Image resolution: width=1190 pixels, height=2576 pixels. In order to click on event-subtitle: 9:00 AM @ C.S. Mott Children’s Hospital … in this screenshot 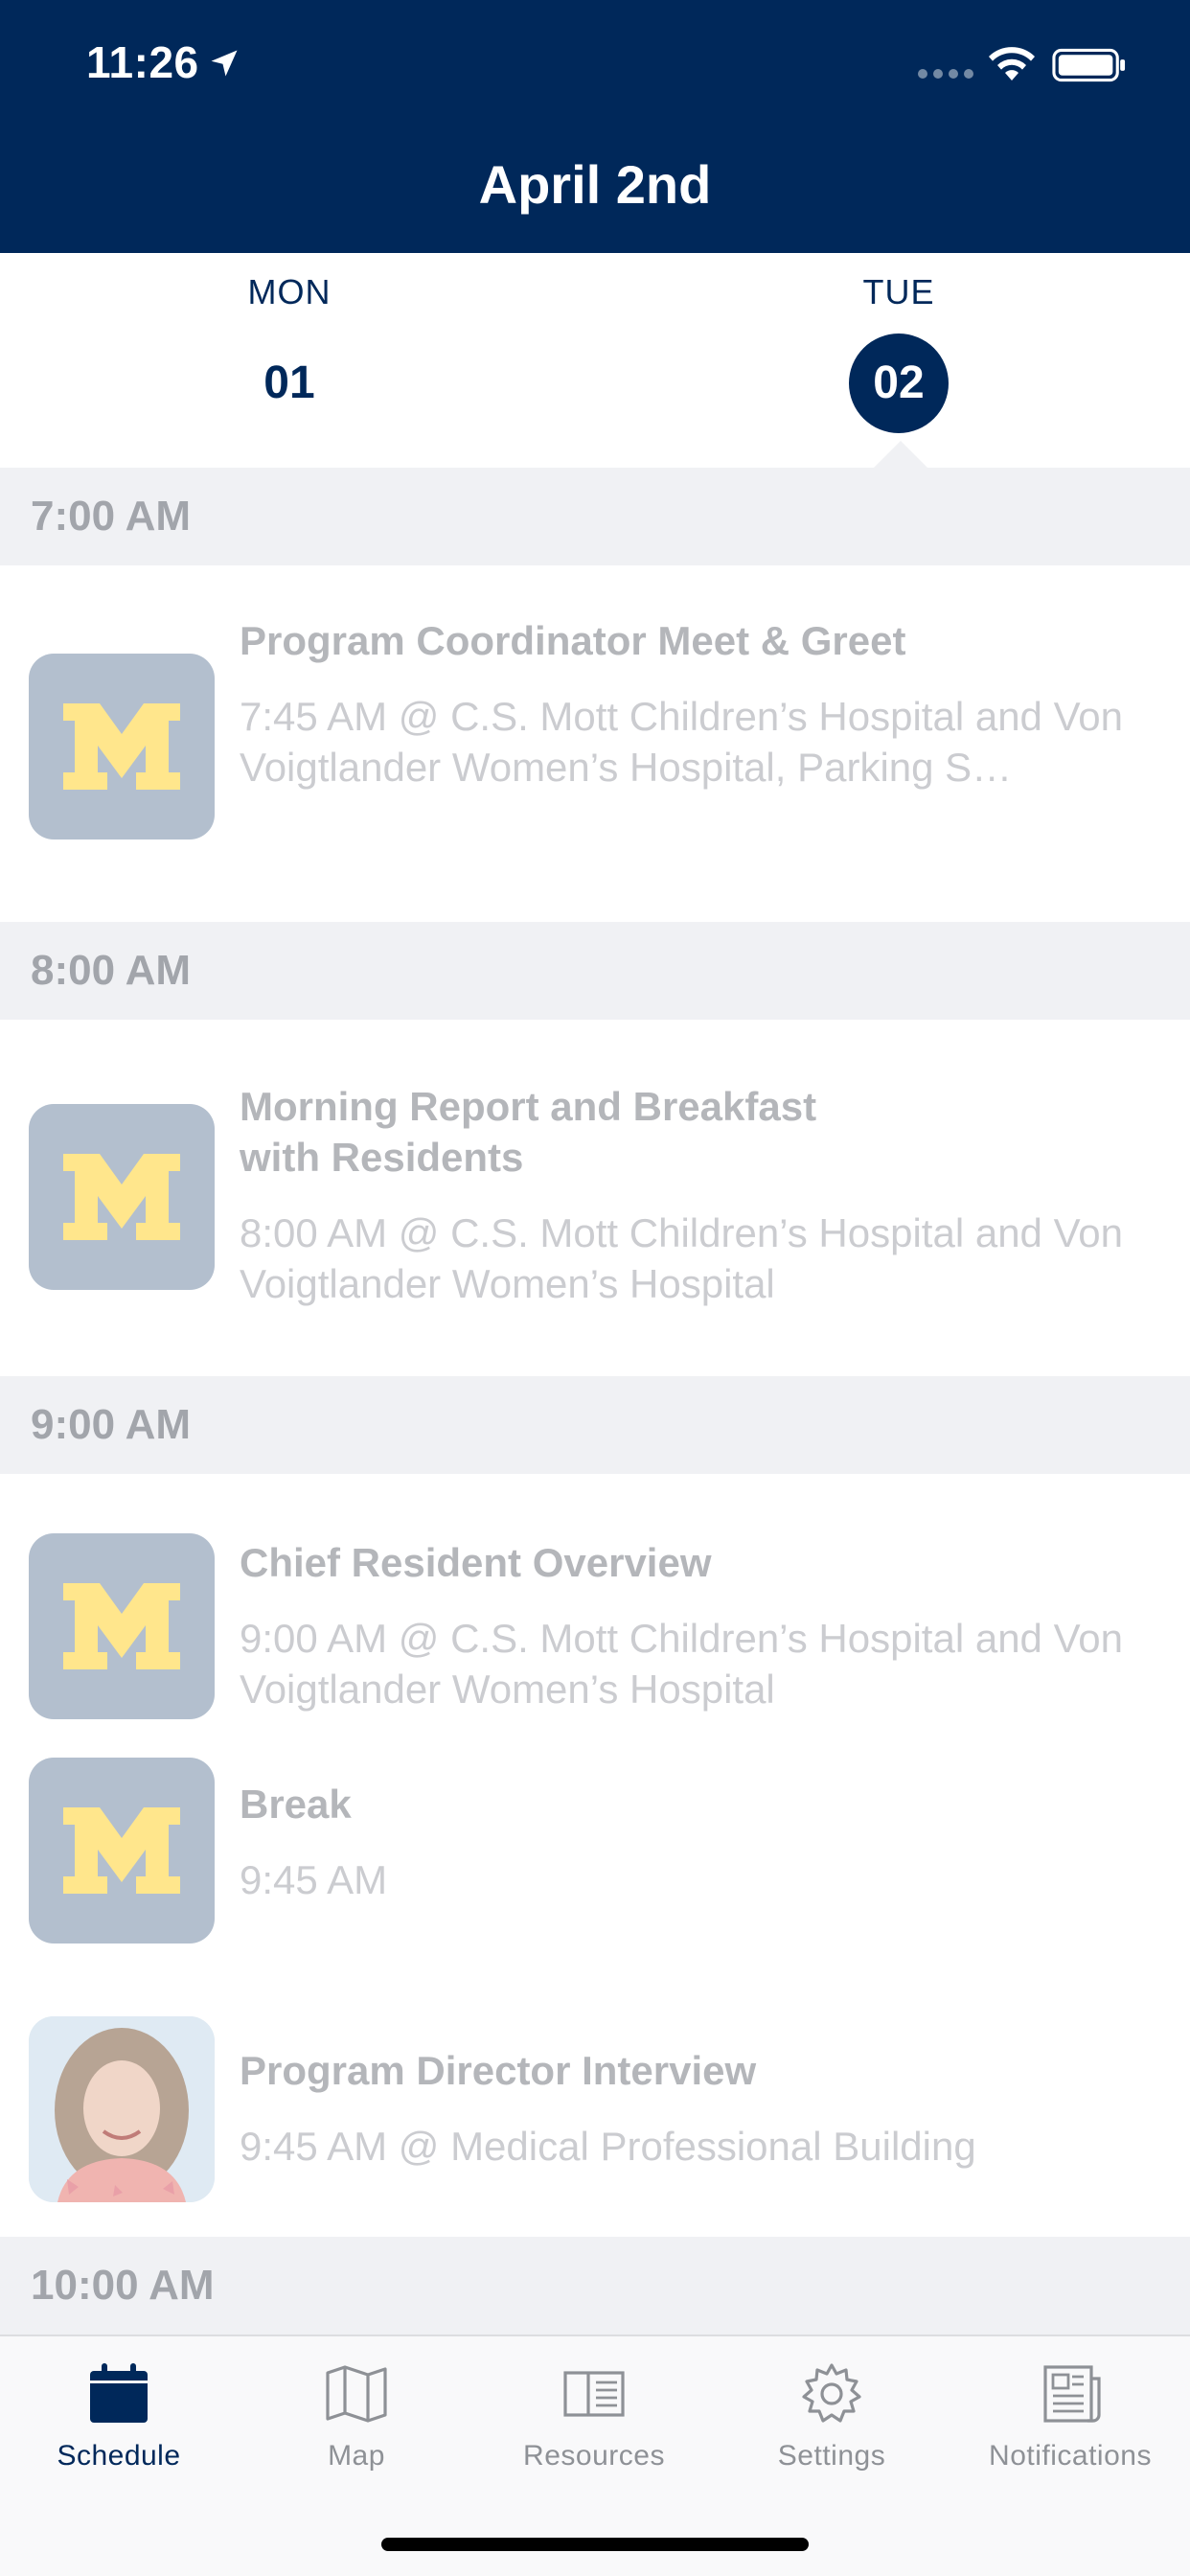, I will do `click(682, 1664)`.